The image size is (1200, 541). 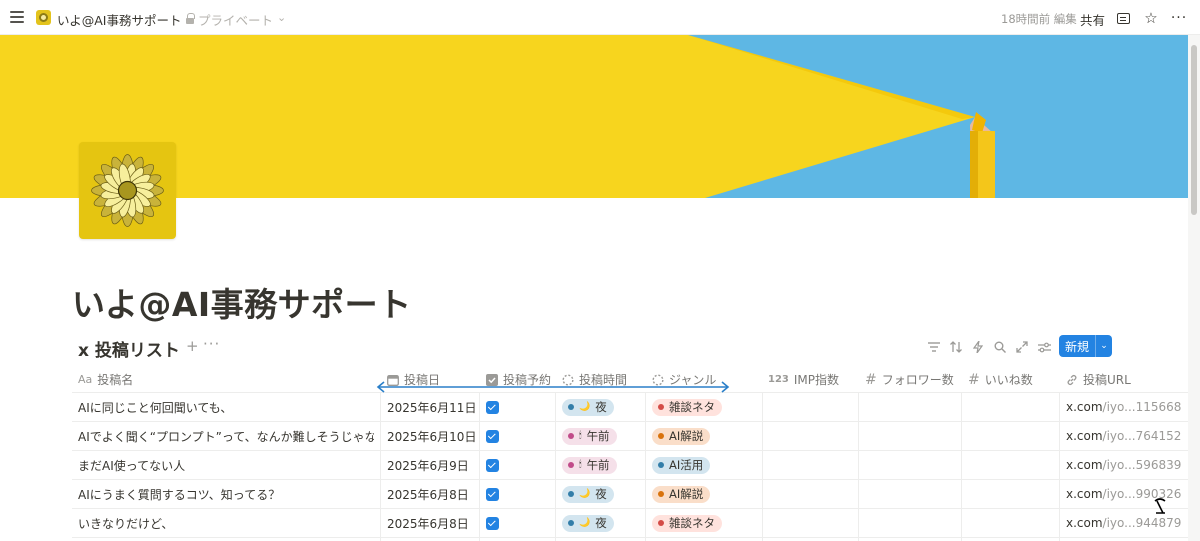 I want to click on column-header-name: Aa 投稿名, so click(x=105, y=379).